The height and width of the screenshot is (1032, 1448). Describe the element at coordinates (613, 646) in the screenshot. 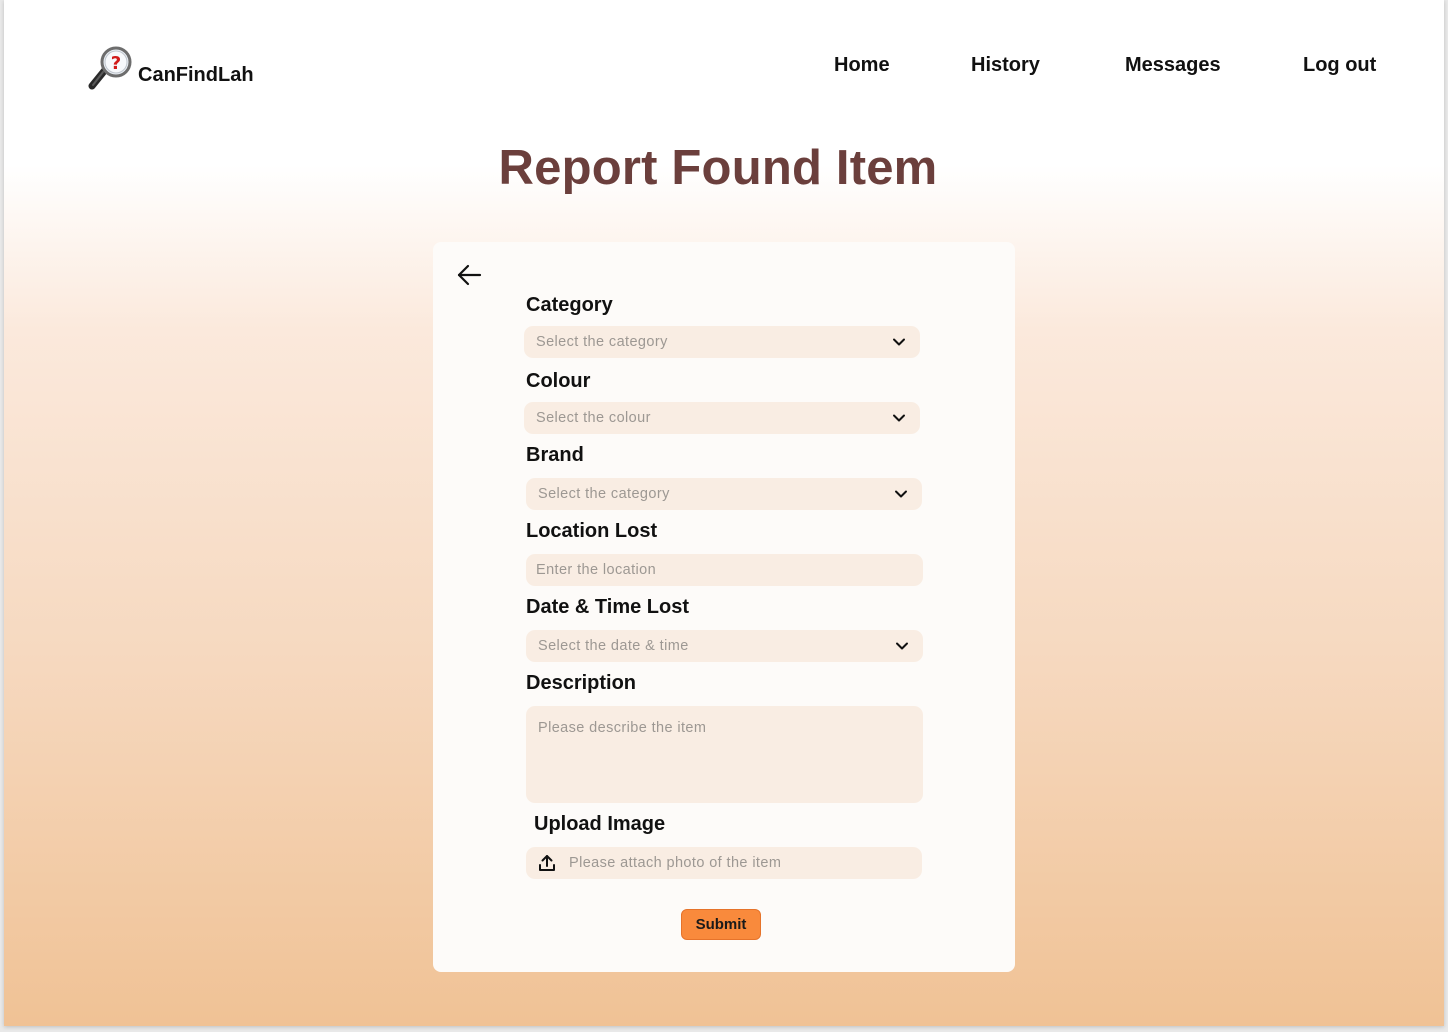

I see `datetime-select-value: Select the date & time` at that location.